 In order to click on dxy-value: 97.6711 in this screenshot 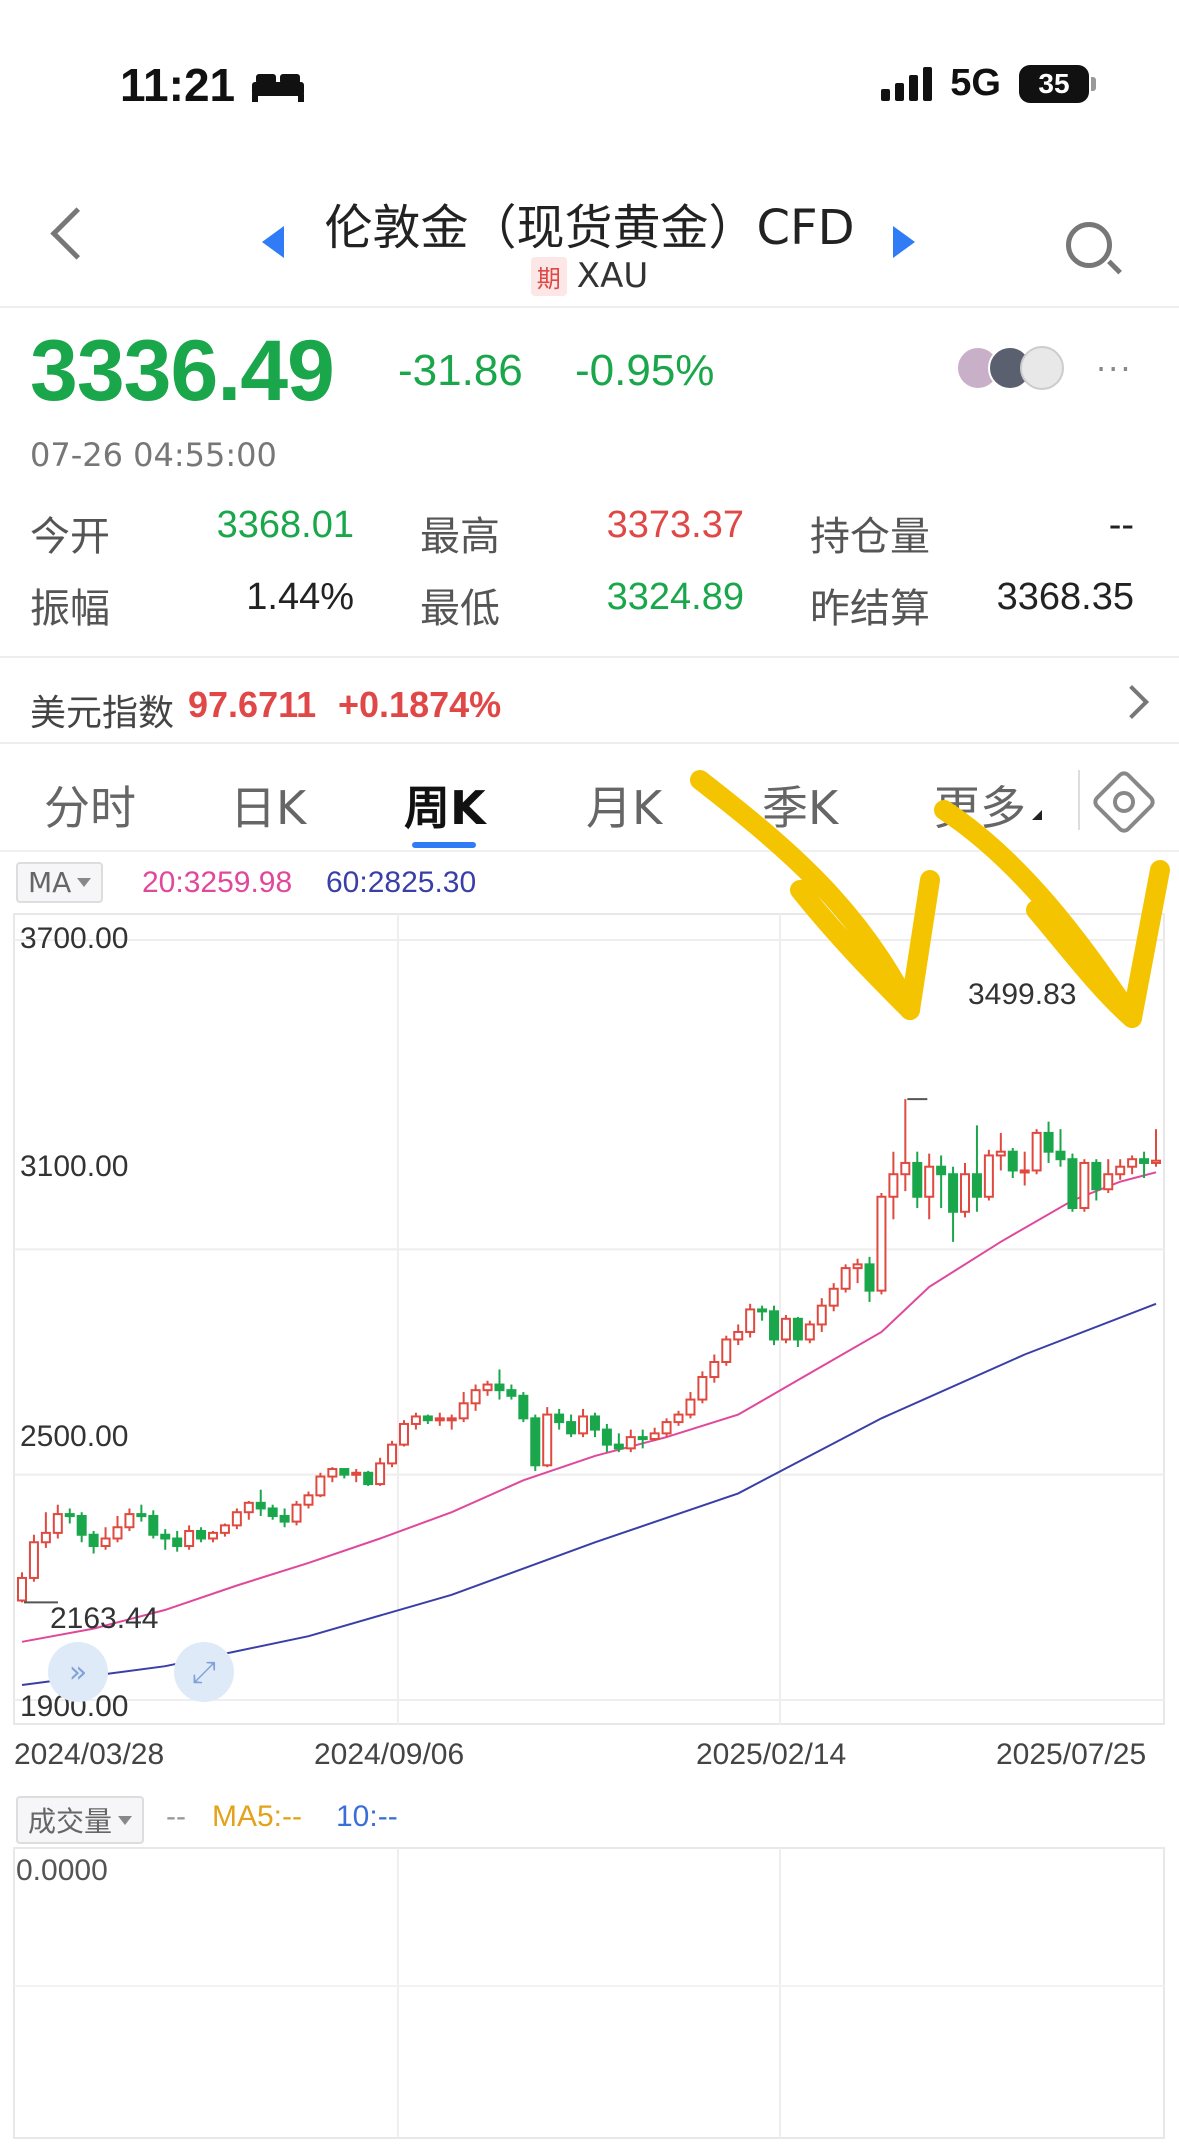, I will do `click(252, 704)`.